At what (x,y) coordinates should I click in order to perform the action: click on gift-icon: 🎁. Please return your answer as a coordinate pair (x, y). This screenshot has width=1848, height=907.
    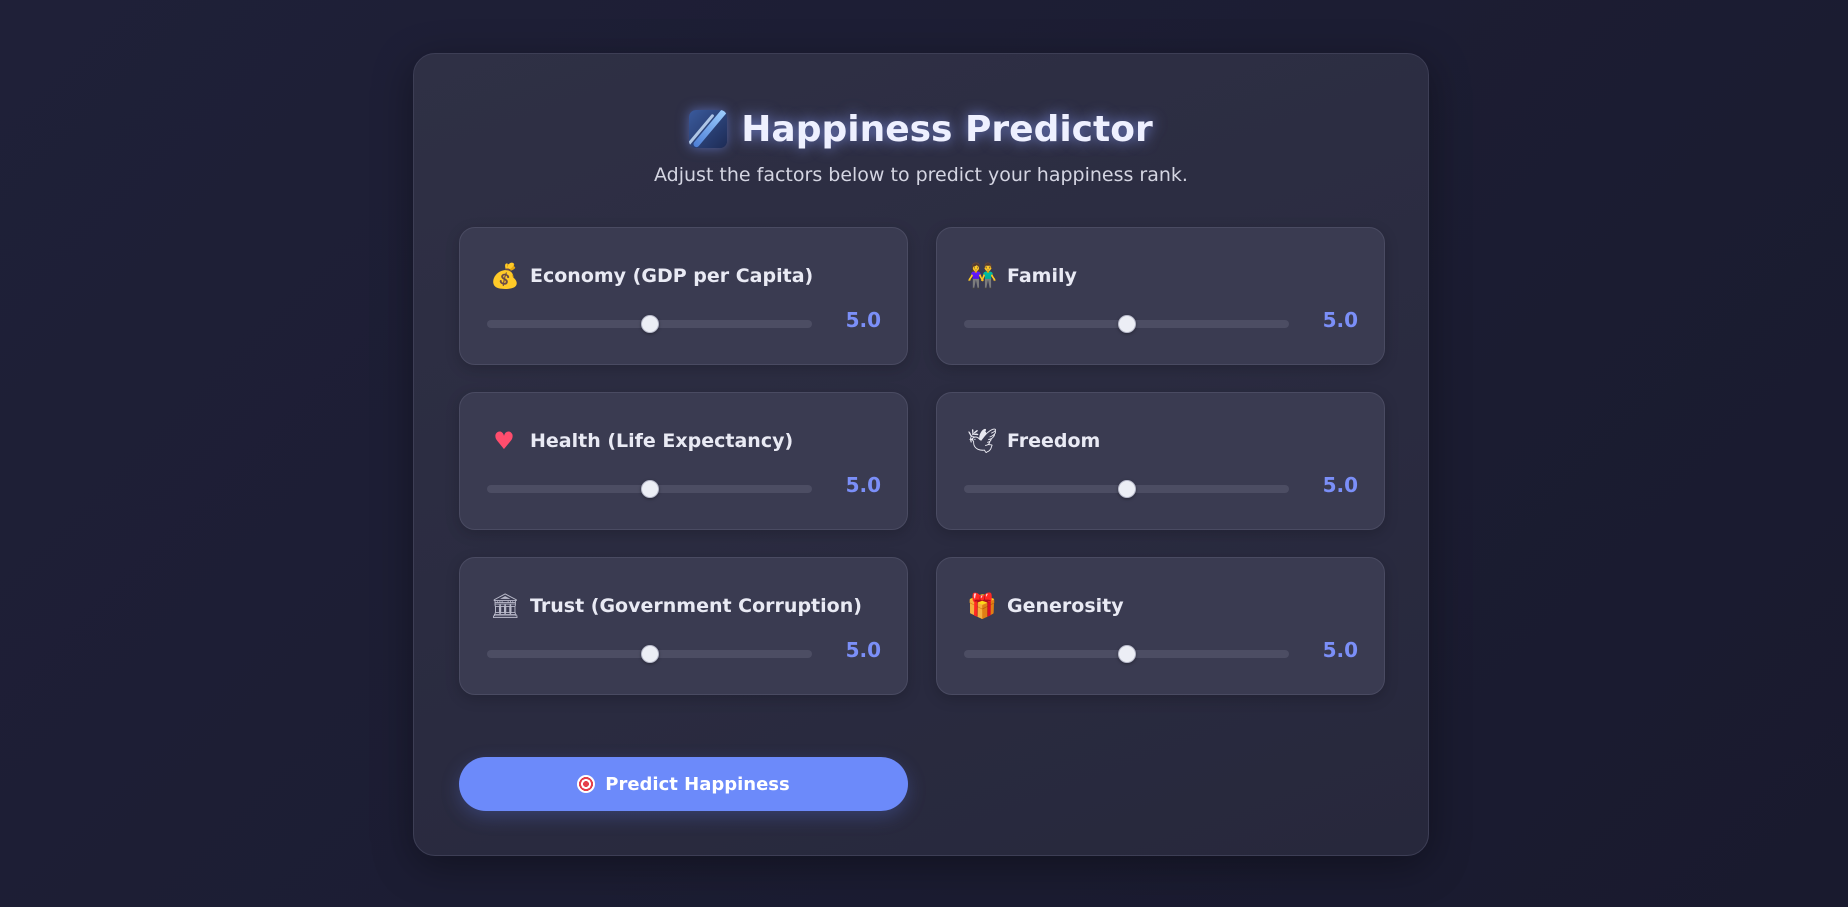
    Looking at the image, I should click on (982, 606).